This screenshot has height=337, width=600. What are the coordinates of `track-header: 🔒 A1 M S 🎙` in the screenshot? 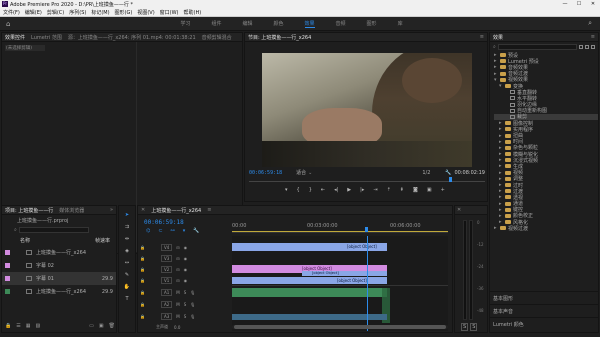 It's located at (185, 292).